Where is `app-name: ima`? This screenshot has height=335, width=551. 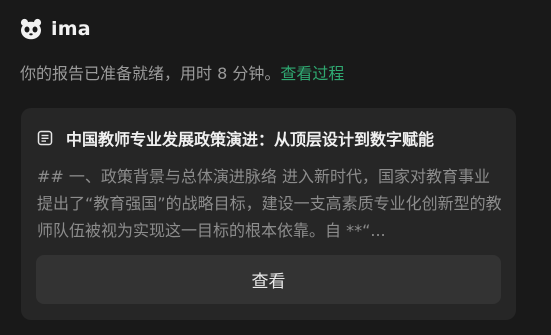 app-name: ima is located at coordinates (71, 29).